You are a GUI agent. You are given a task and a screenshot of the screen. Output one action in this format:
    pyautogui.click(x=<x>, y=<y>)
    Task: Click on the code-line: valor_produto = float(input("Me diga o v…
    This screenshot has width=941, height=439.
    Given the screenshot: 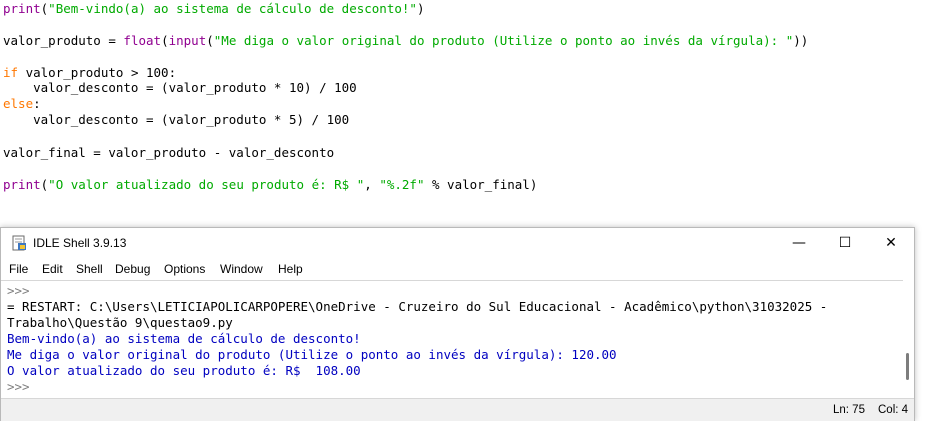 What is the action you would take?
    pyautogui.click(x=405, y=41)
    